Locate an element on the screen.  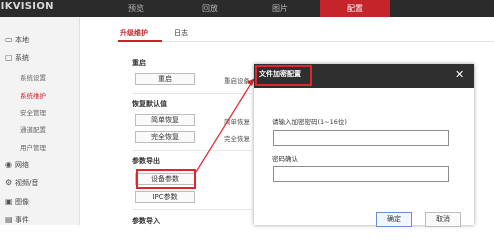
password-field is located at coordinates (361, 138).